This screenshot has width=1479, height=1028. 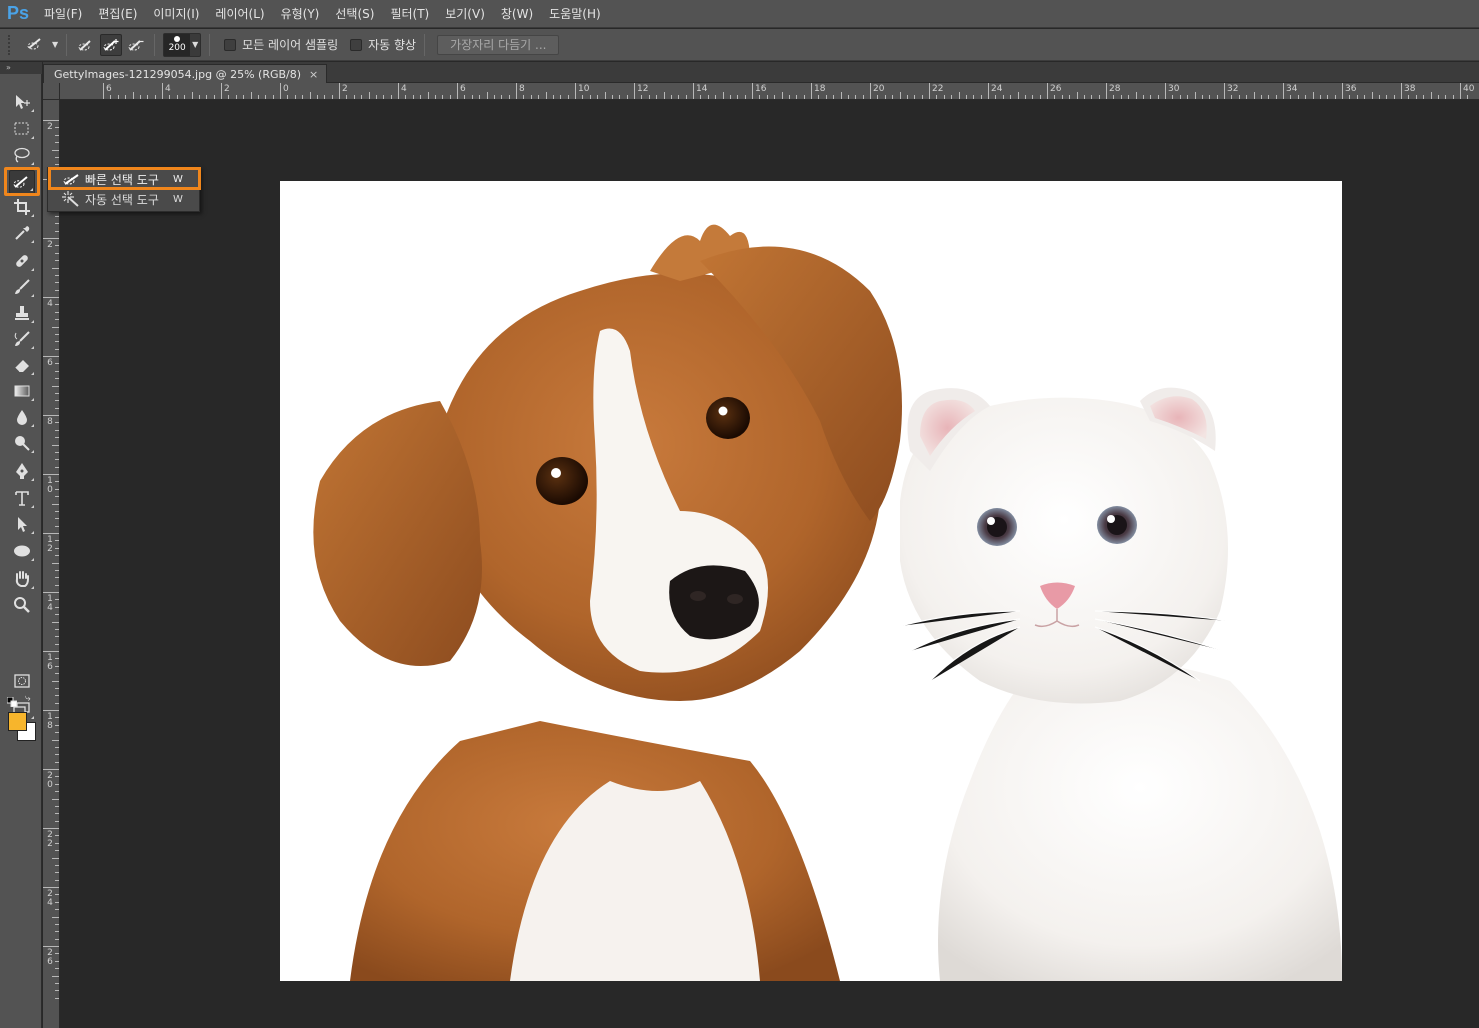 What do you see at coordinates (22, 313) in the screenshot?
I see `clone-stamp-tool` at bounding box center [22, 313].